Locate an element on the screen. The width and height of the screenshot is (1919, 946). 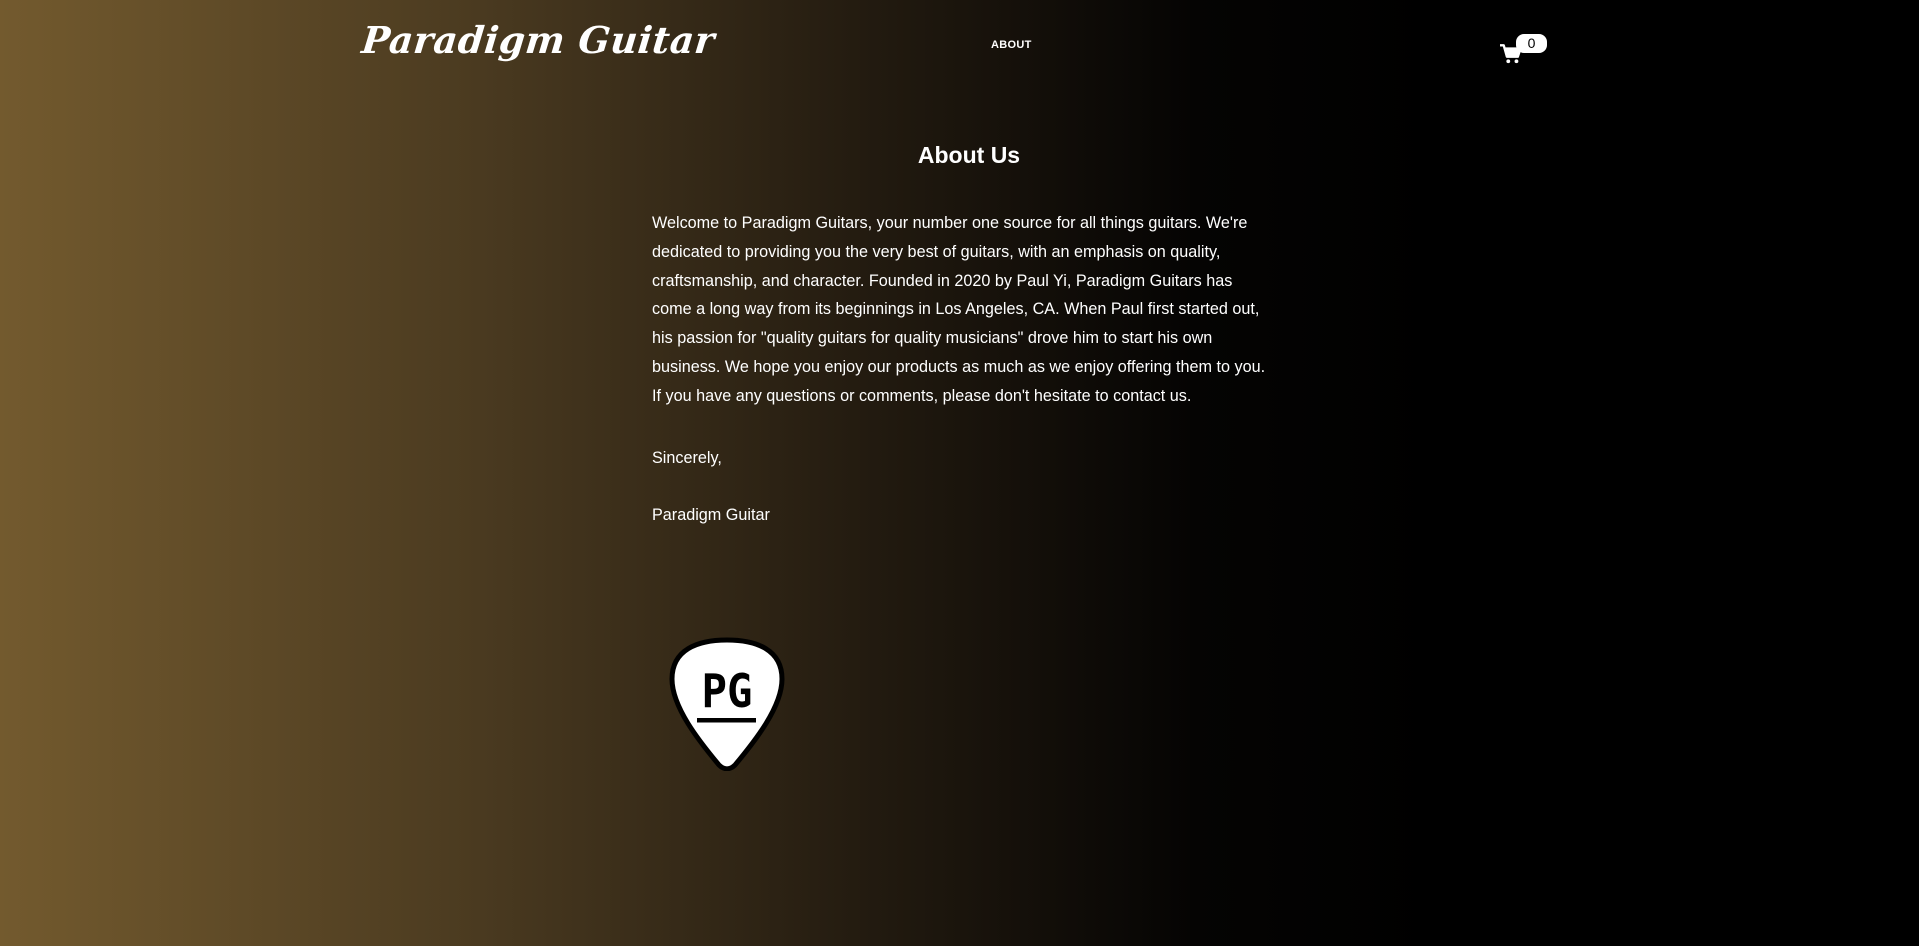
cart-button: 0 is located at coordinates (1524, 50).